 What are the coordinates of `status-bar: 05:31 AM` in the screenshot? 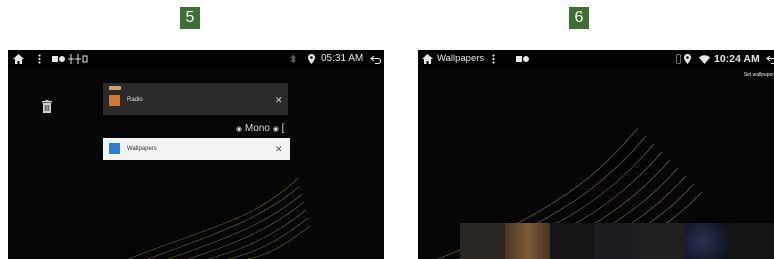 It's located at (196, 59).